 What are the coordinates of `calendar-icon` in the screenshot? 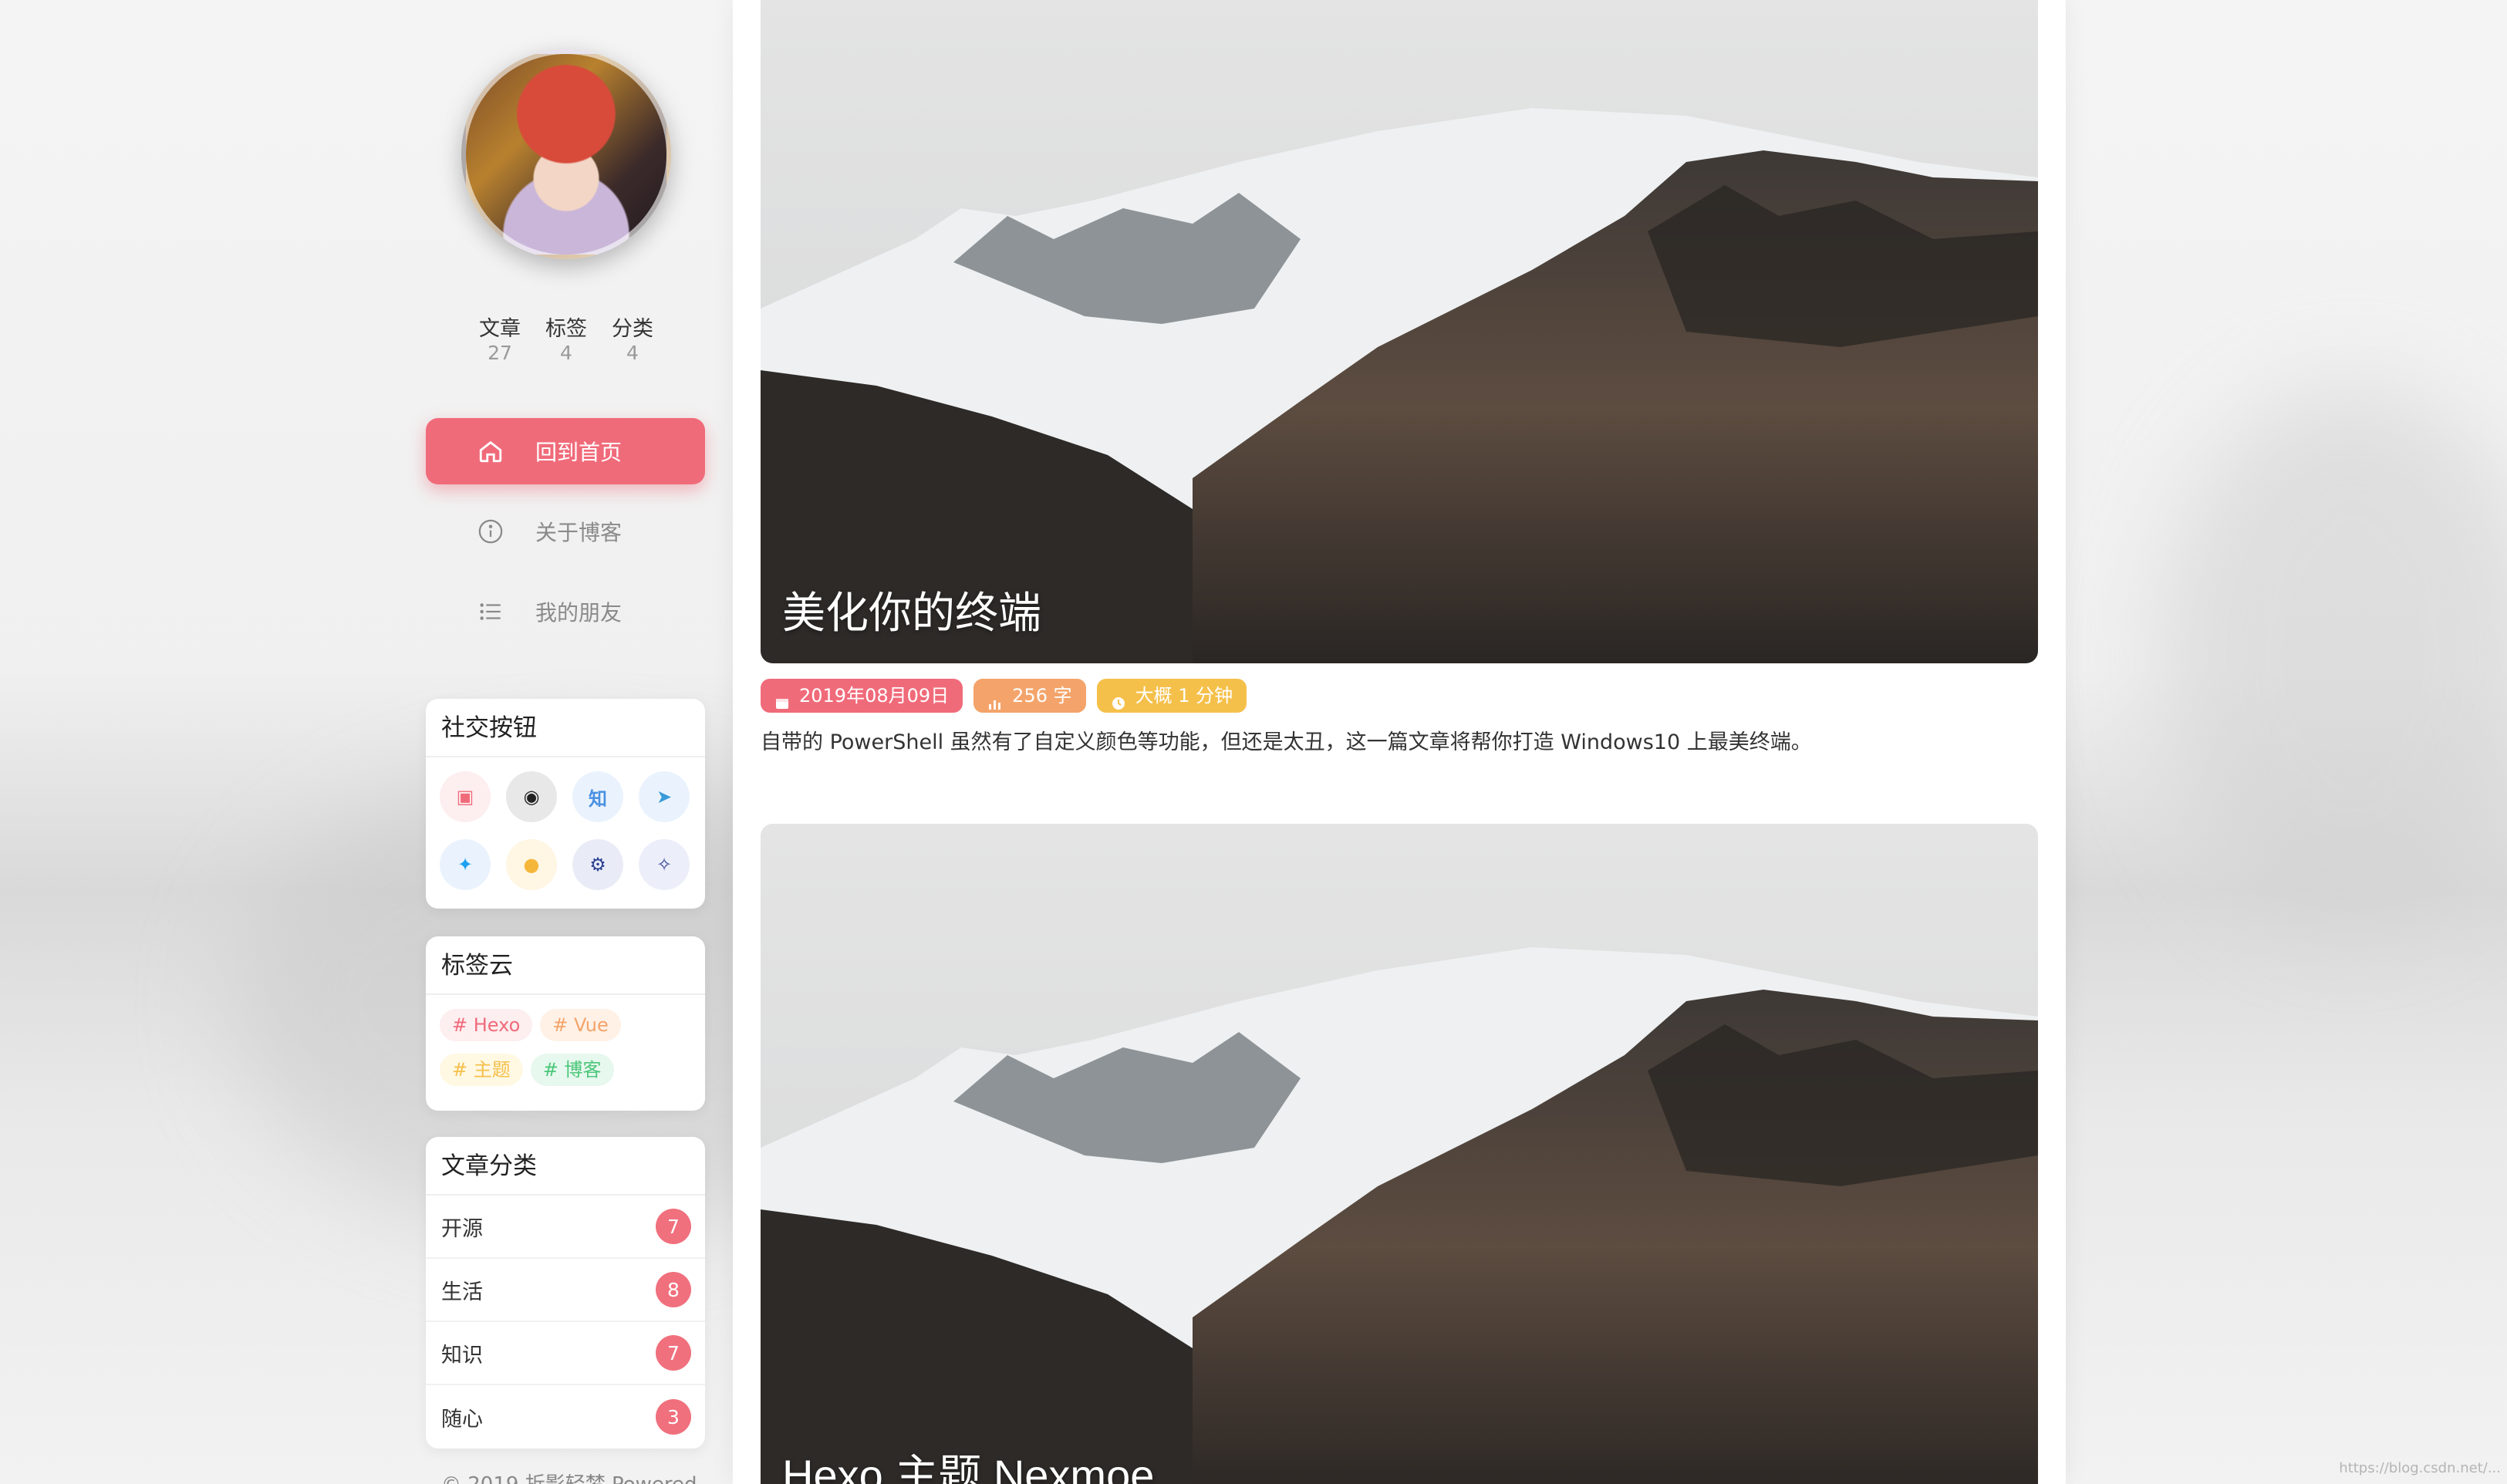 It's located at (782, 698).